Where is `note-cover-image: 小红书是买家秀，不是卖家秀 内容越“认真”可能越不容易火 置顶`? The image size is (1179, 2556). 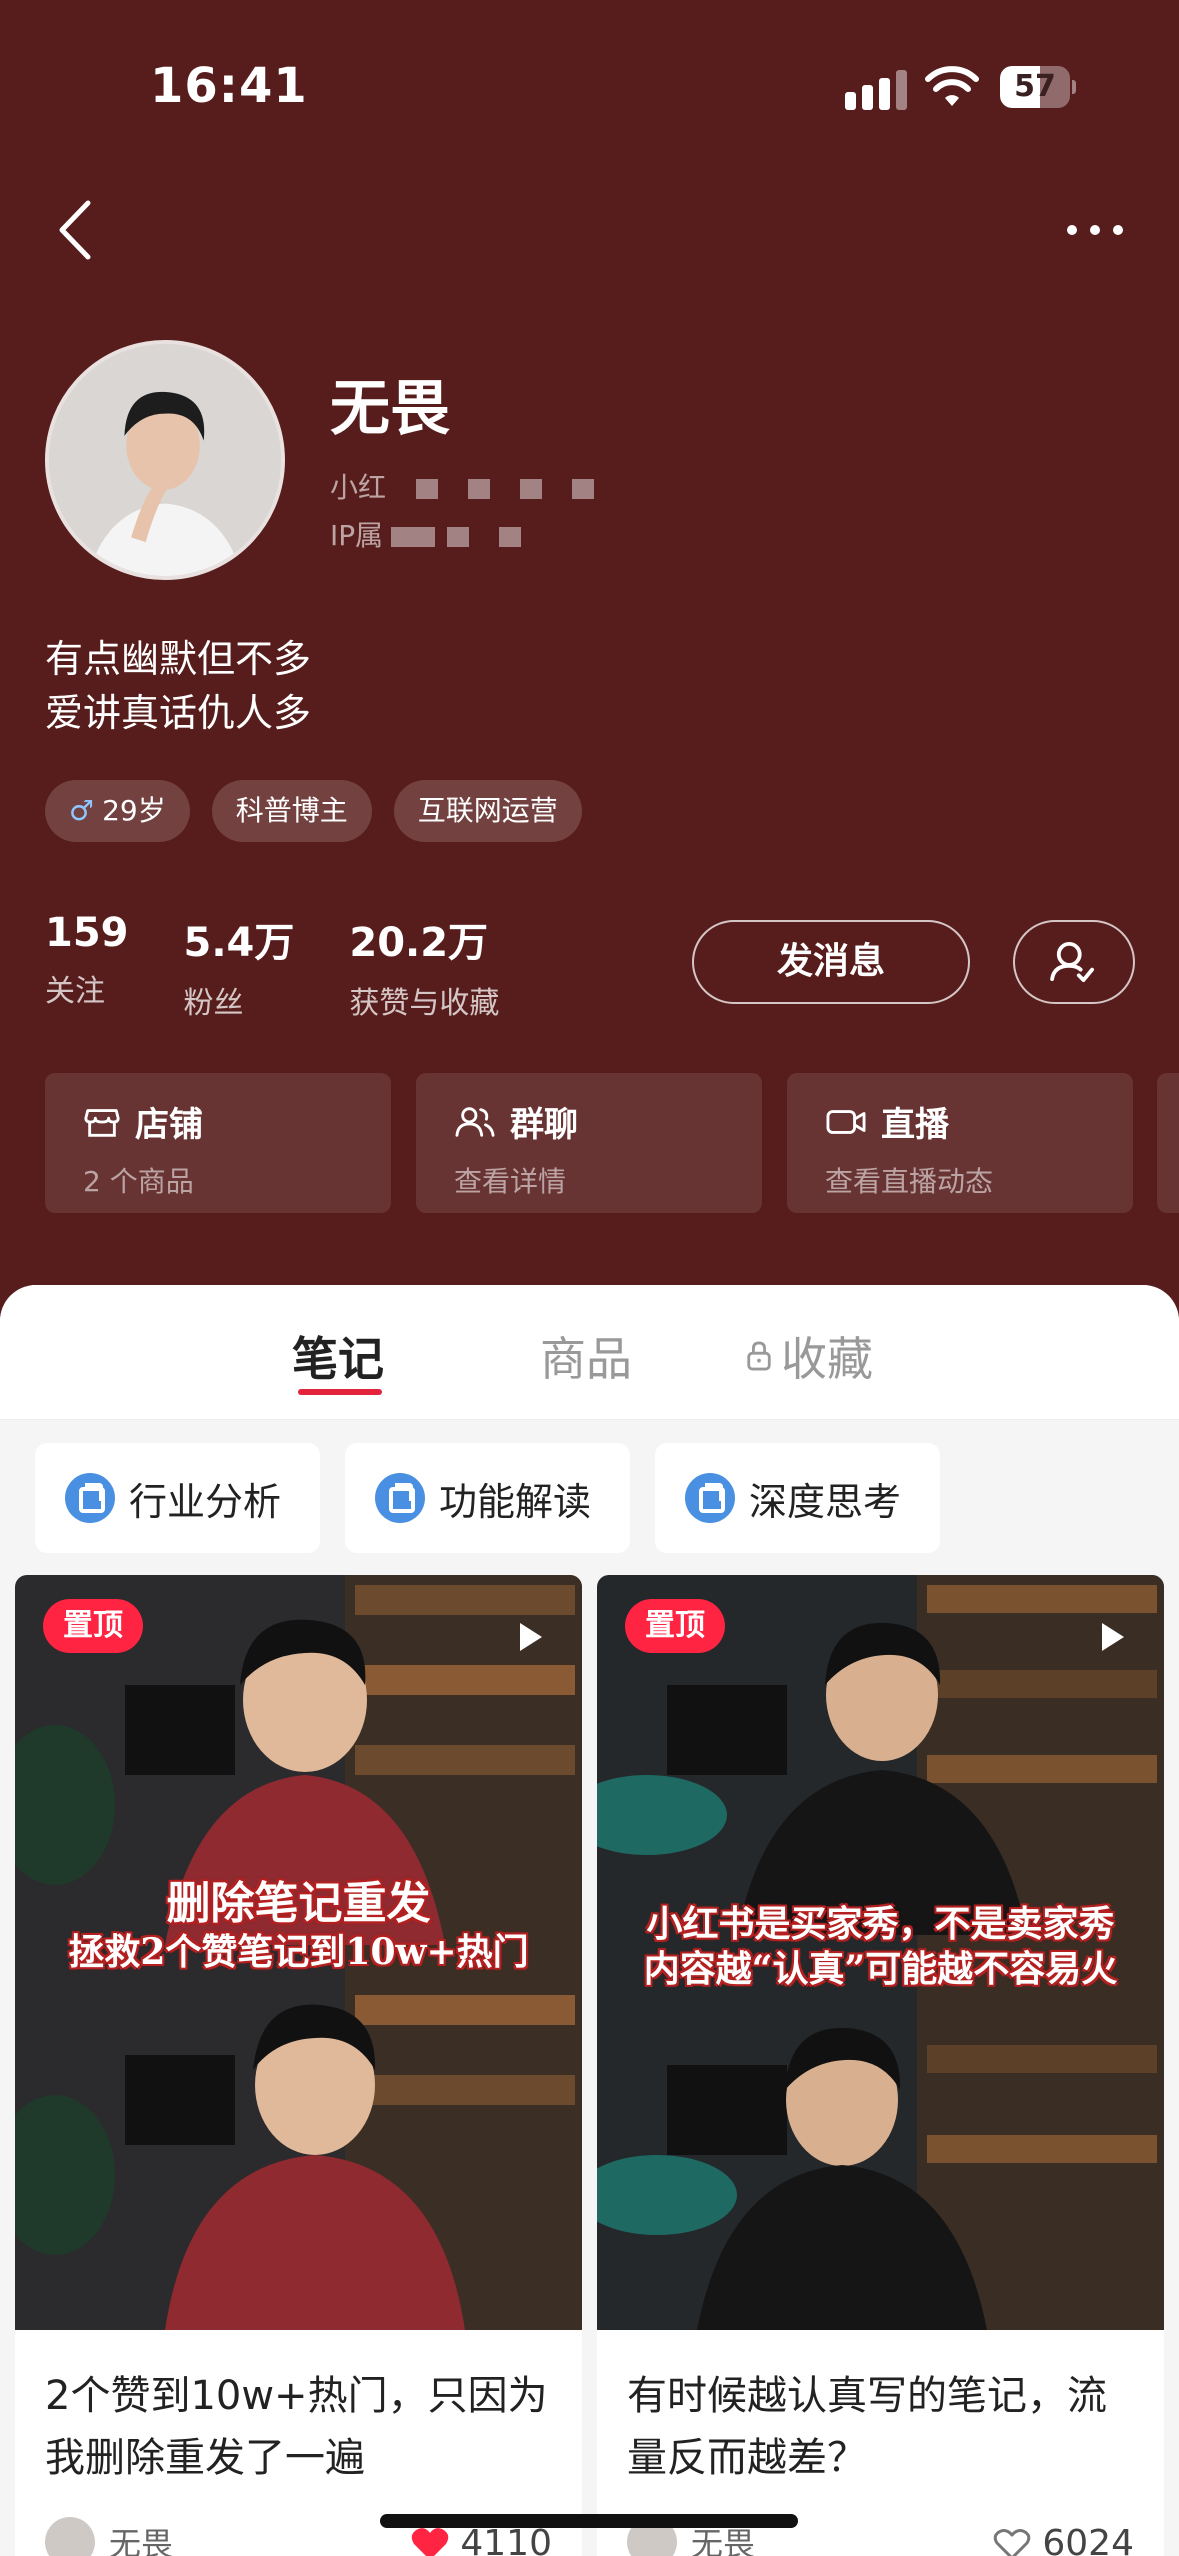
note-cover-image: 小红书是买家秀，不是卖家秀 内容越“认真”可能越不容易火 置顶 is located at coordinates (880, 1952).